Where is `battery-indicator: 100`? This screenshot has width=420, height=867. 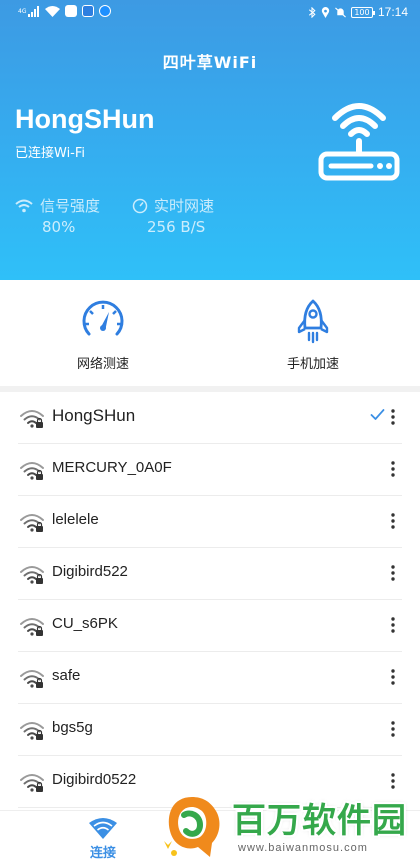
battery-indicator: 100 is located at coordinates (362, 12).